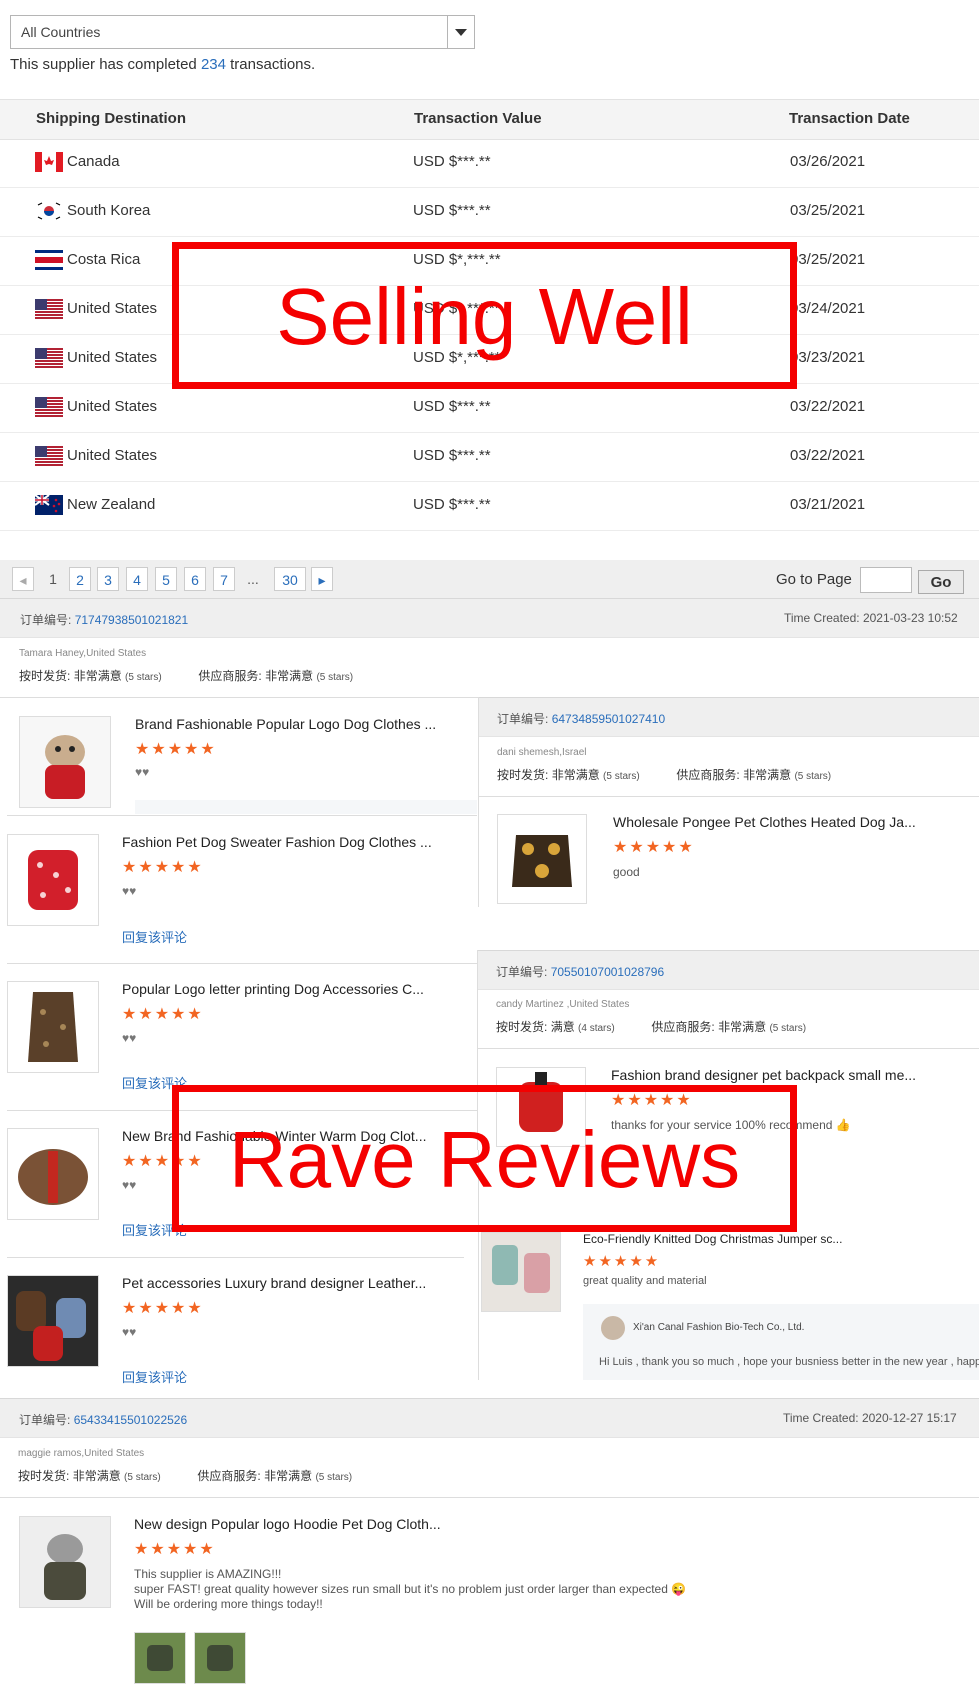  What do you see at coordinates (290, 579) in the screenshot?
I see `page-30: 30` at bounding box center [290, 579].